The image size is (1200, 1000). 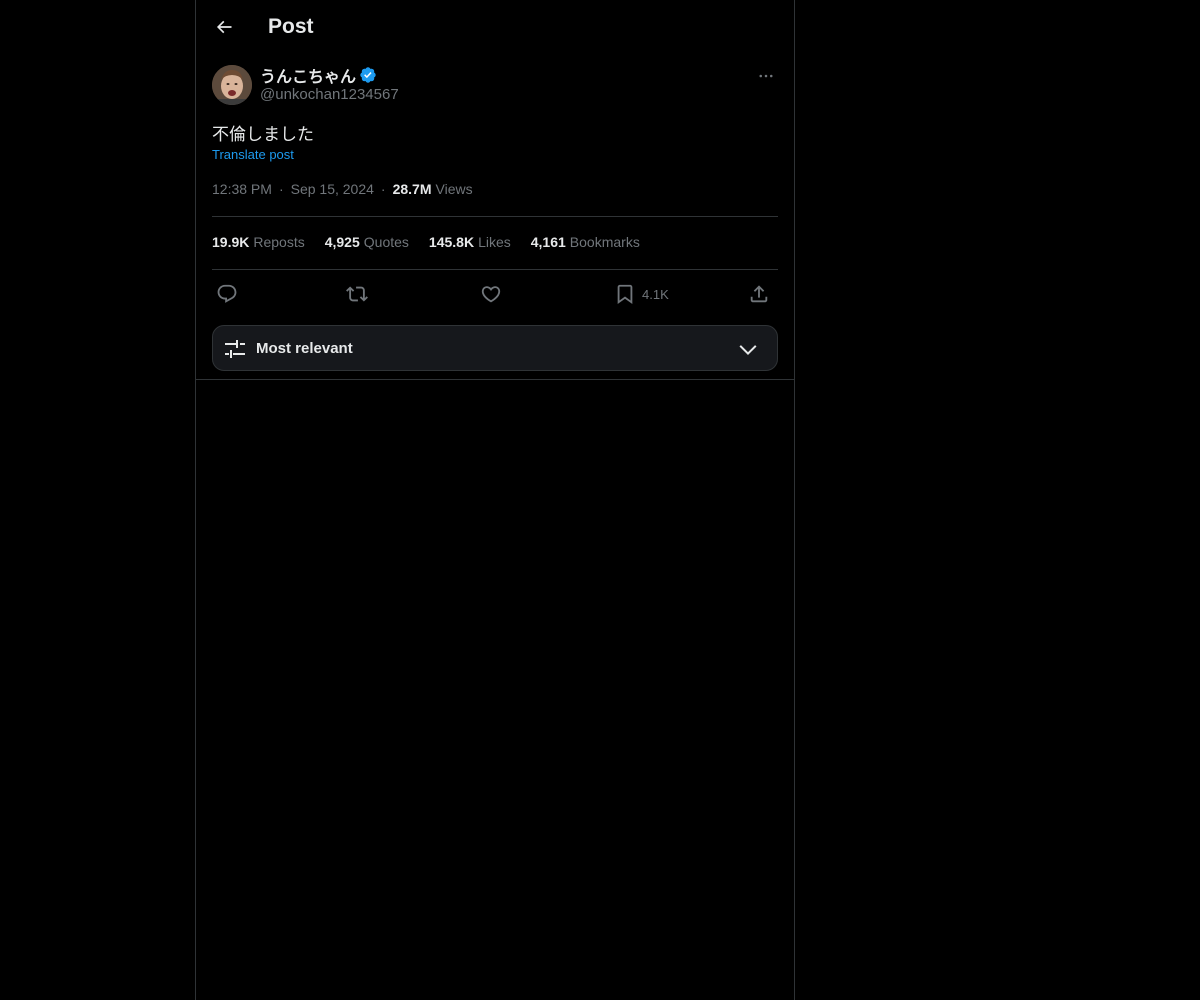 I want to click on chevron-down-icon, so click(x=748, y=350).